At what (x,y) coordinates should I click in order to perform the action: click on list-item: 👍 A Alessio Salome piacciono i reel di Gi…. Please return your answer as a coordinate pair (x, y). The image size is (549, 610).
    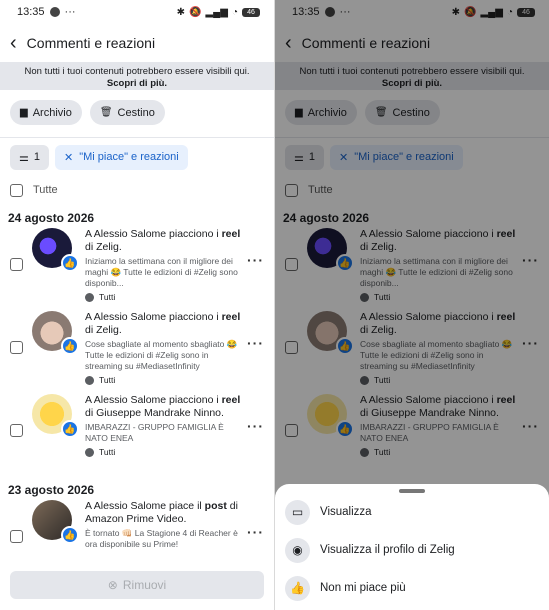
    Looking at the image, I should click on (137, 435).